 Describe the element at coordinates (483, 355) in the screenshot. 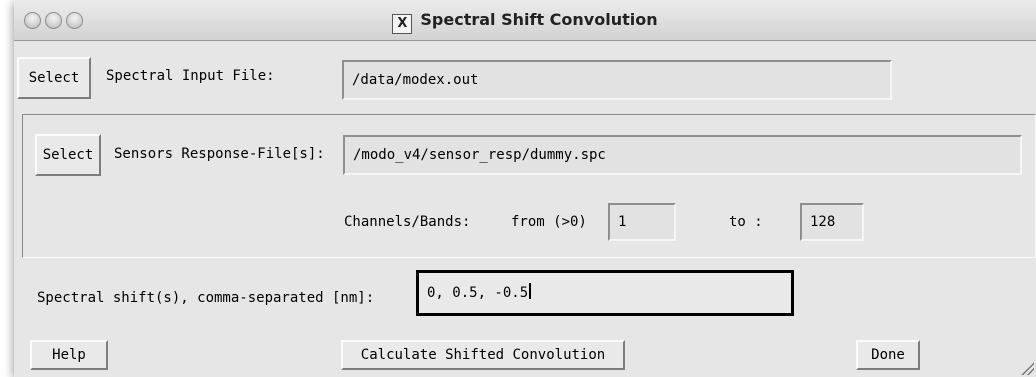

I see `calculate-shifted-convolution-button: Calculate Shifted Convolution` at that location.